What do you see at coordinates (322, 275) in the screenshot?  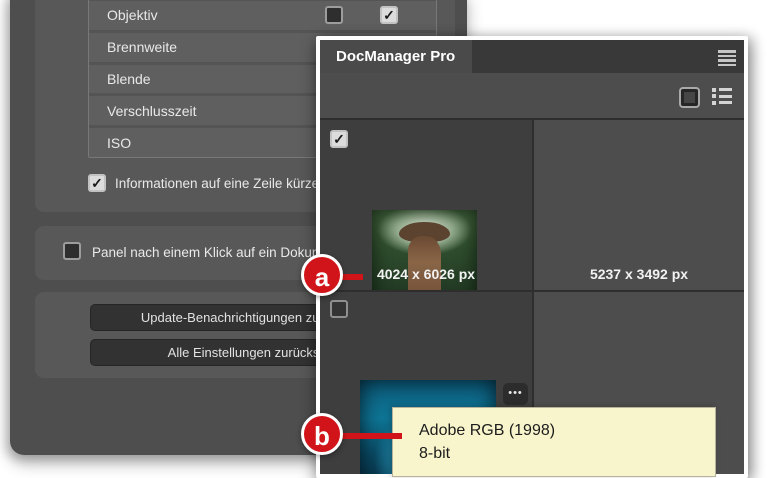 I see `callout-badge-a: a` at bounding box center [322, 275].